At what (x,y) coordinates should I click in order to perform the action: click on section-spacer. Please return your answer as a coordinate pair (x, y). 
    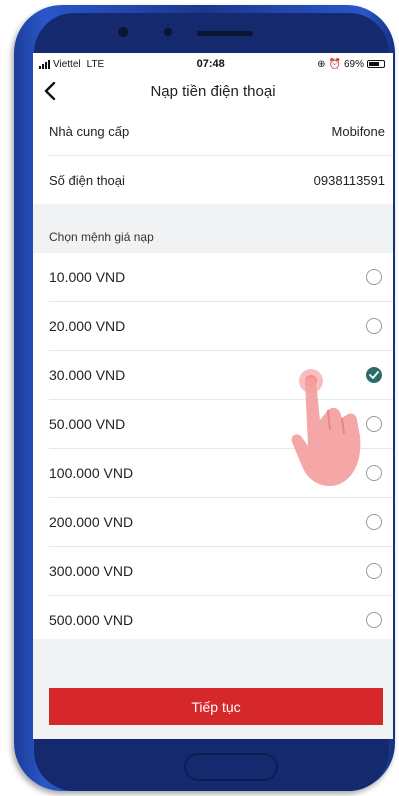
    Looking at the image, I should click on (213, 212).